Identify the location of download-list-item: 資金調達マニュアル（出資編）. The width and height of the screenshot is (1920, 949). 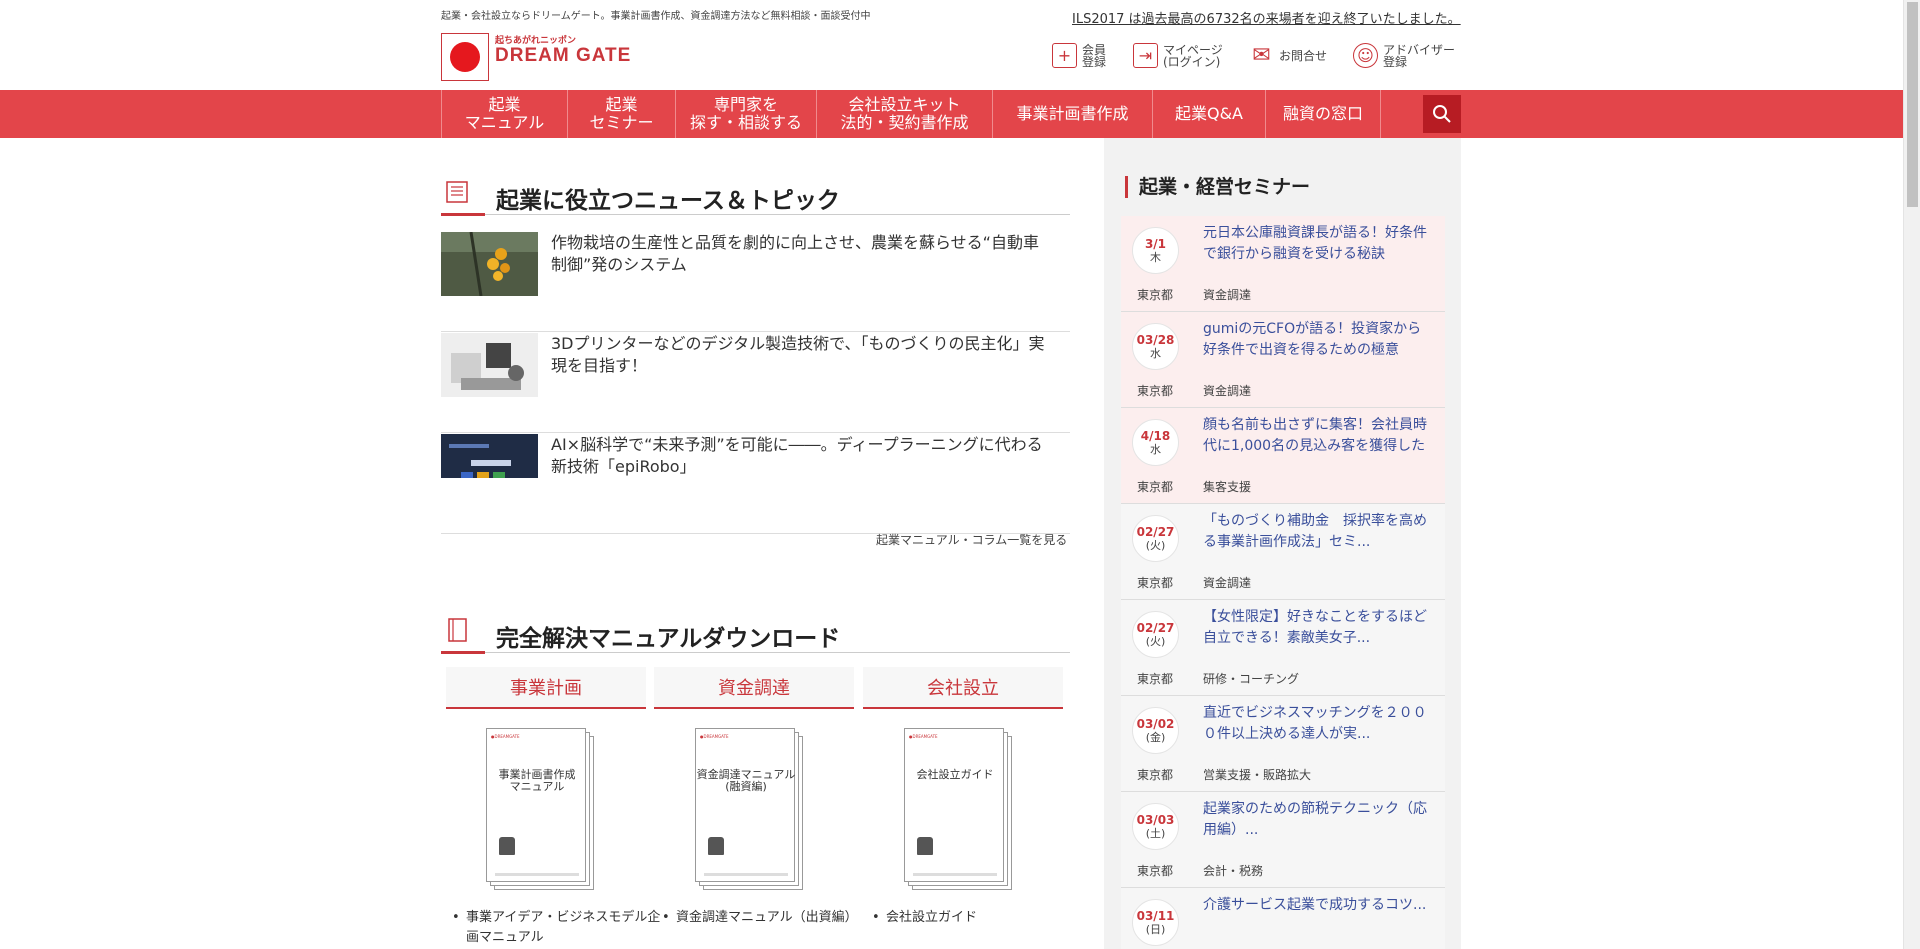
(762, 918).